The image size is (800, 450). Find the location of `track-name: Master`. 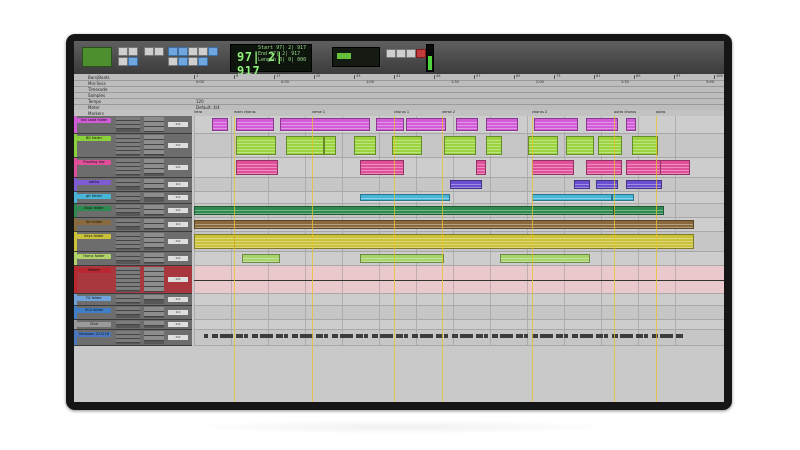

track-name: Master is located at coordinates (94, 270).